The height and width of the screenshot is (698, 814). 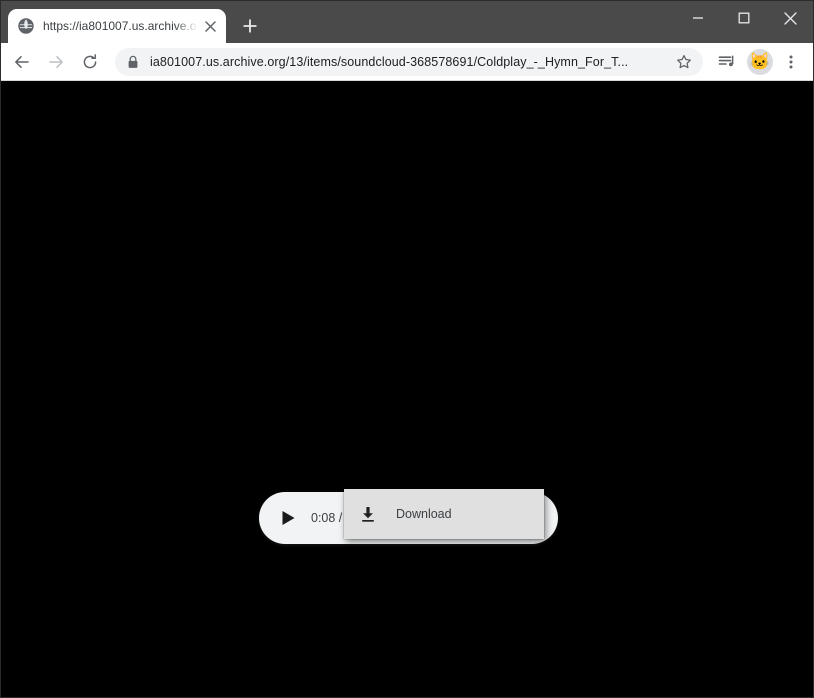 I want to click on back-button, so click(x=22, y=62).